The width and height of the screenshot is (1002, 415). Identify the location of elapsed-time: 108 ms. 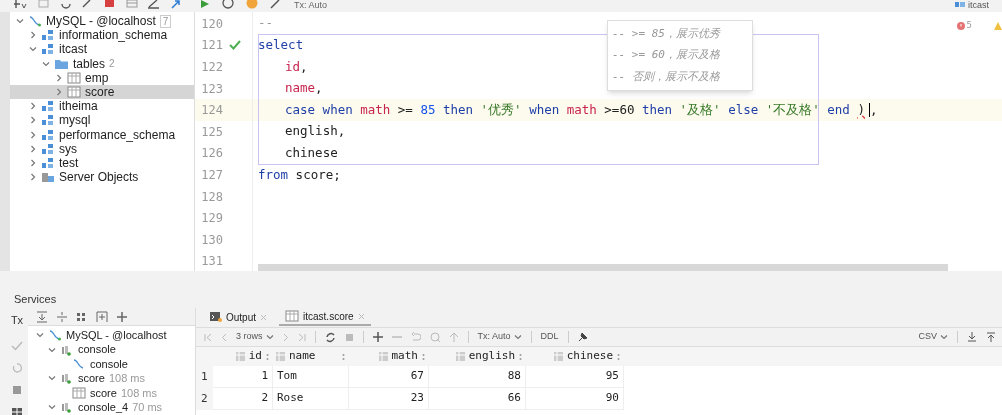
(138, 393).